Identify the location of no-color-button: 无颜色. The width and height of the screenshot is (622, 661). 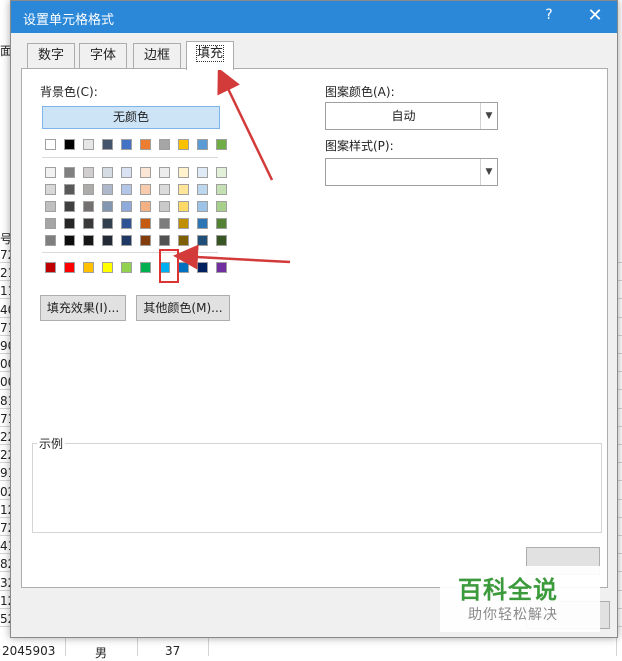
(131, 117).